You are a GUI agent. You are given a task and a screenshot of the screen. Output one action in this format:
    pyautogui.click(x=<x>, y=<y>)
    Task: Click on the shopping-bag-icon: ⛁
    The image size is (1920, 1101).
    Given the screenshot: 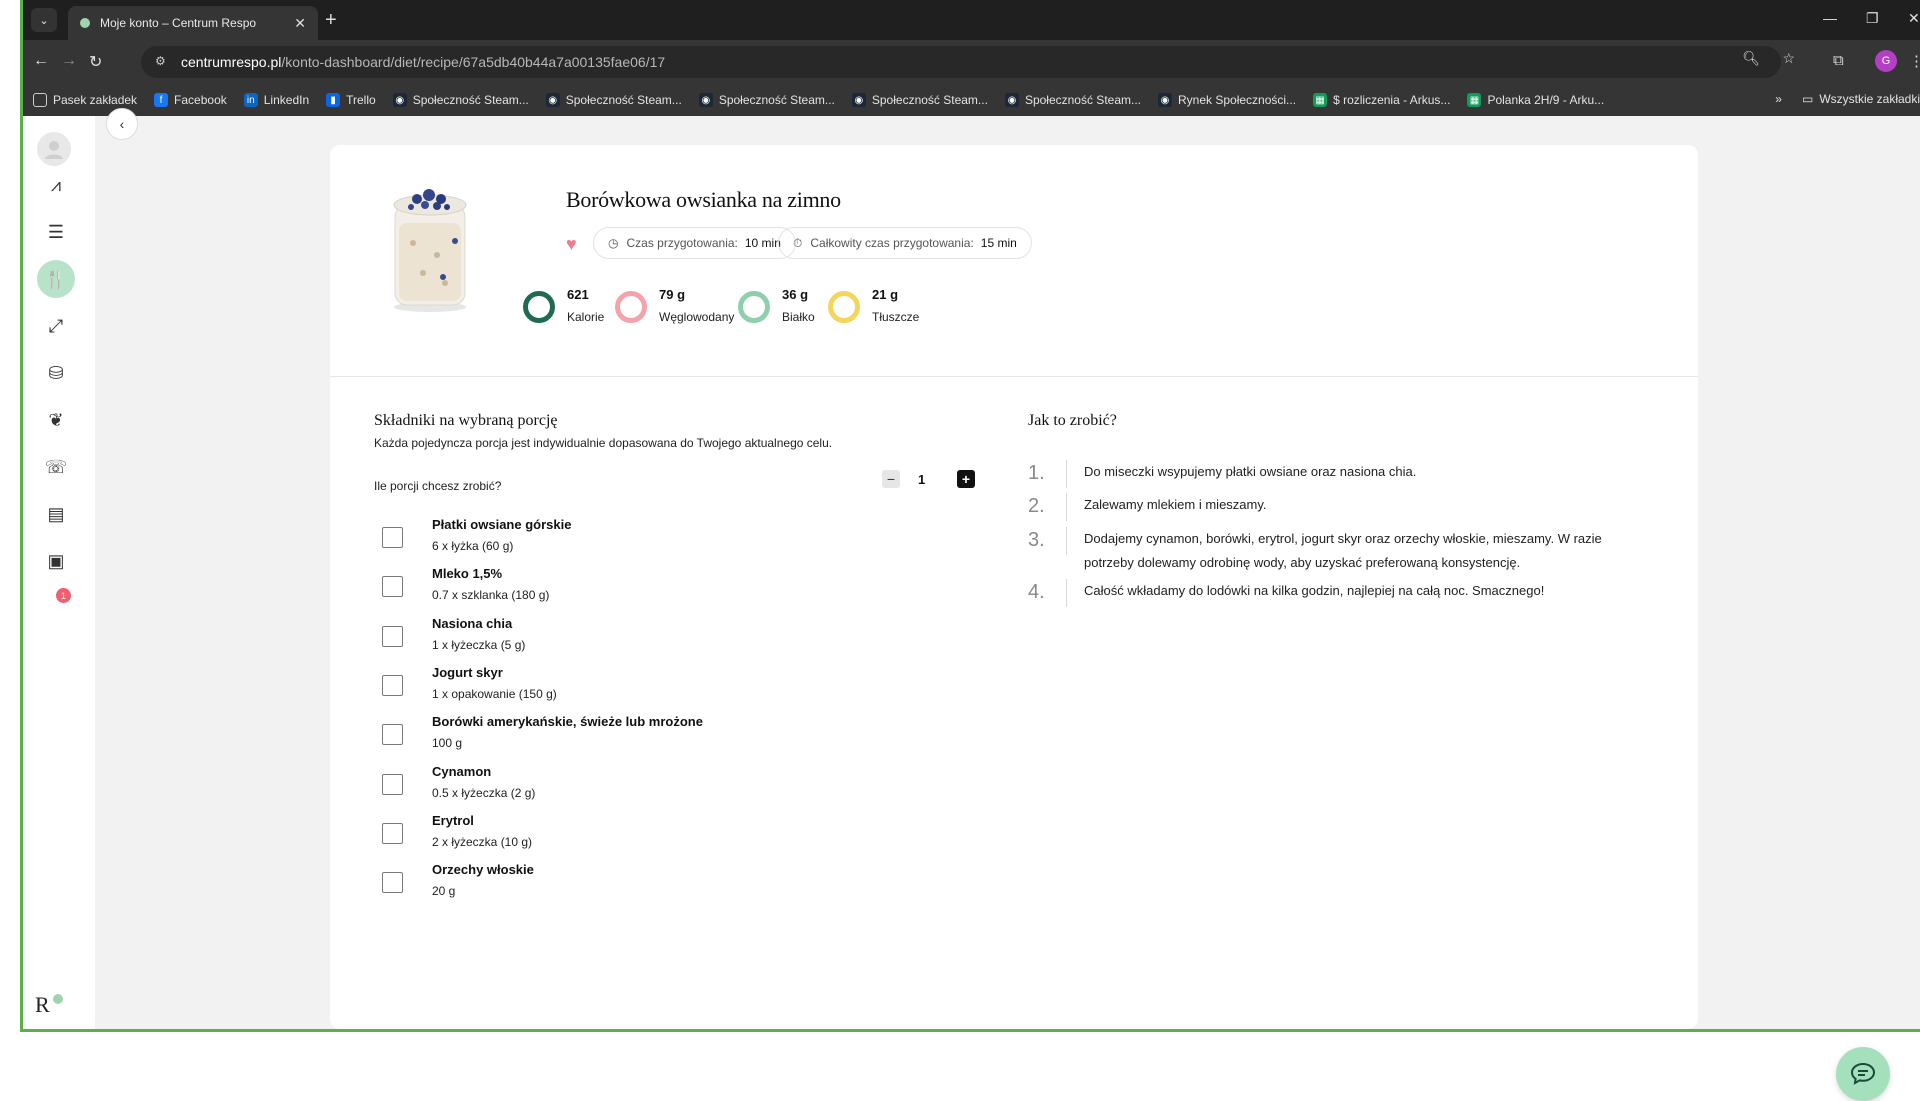 What is the action you would take?
    pyautogui.click(x=56, y=372)
    